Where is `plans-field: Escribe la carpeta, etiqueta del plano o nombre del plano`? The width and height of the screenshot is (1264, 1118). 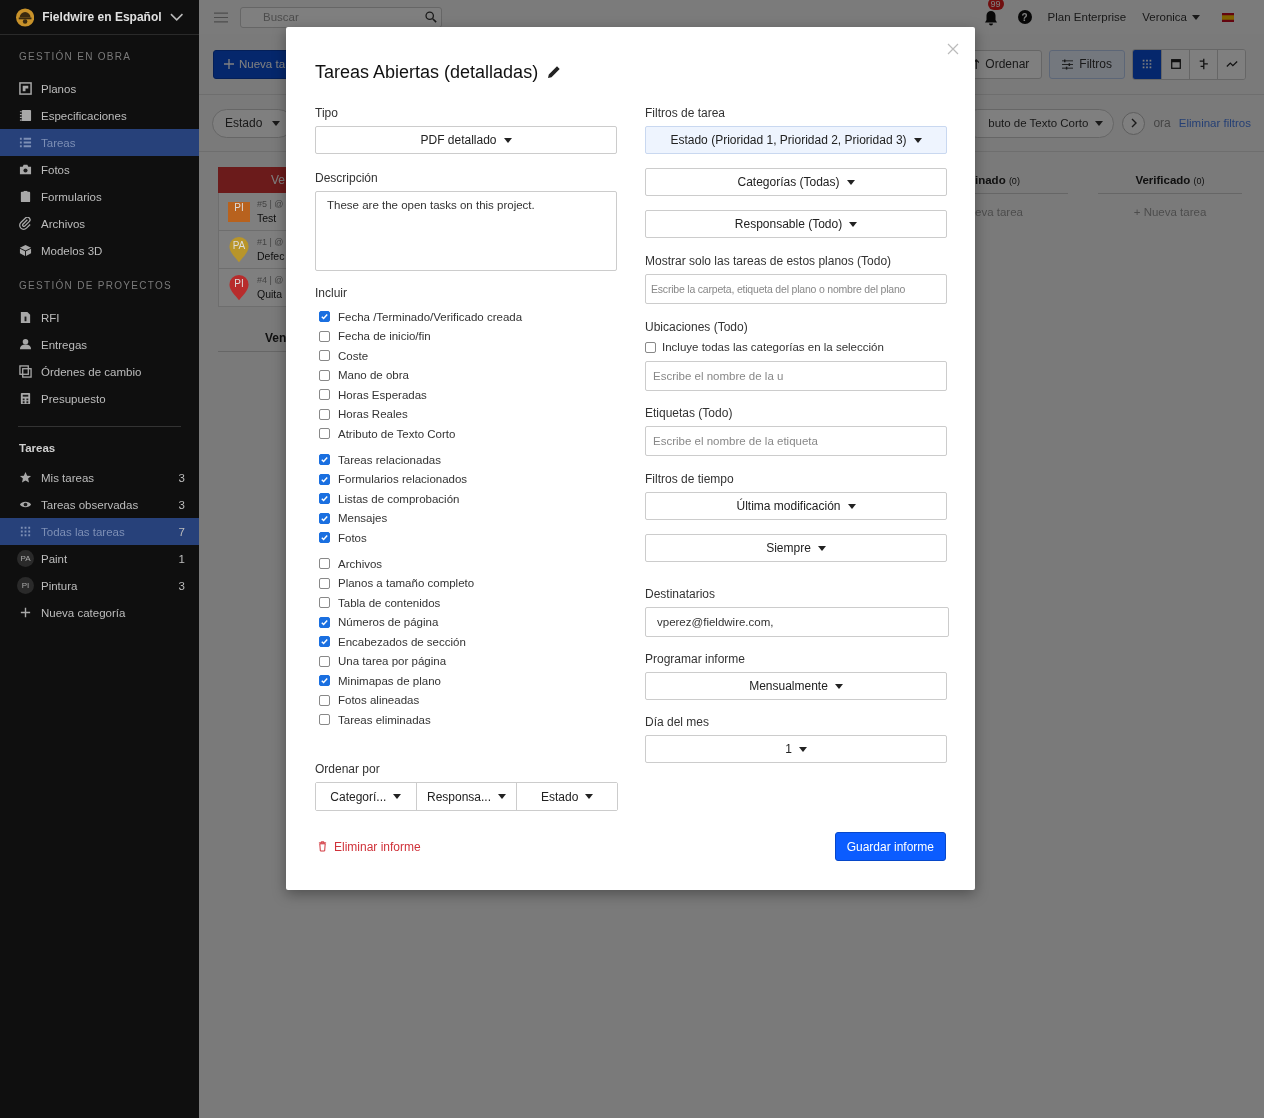 plans-field: Escribe la carpeta, etiqueta del plano o nombre del plano is located at coordinates (796, 289).